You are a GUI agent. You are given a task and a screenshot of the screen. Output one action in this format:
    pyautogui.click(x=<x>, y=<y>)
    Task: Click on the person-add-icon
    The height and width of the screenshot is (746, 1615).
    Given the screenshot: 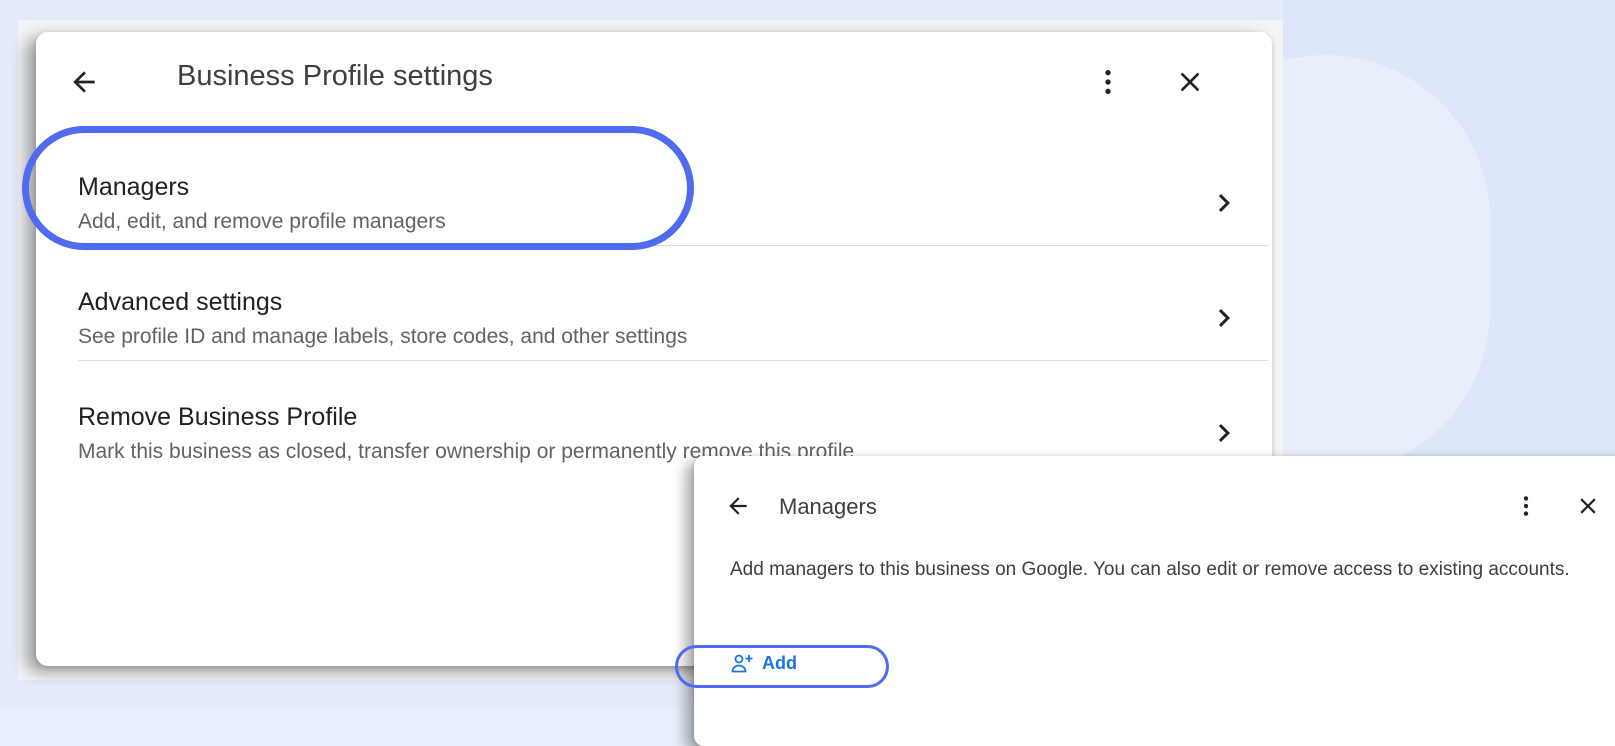 What is the action you would take?
    pyautogui.click(x=742, y=663)
    